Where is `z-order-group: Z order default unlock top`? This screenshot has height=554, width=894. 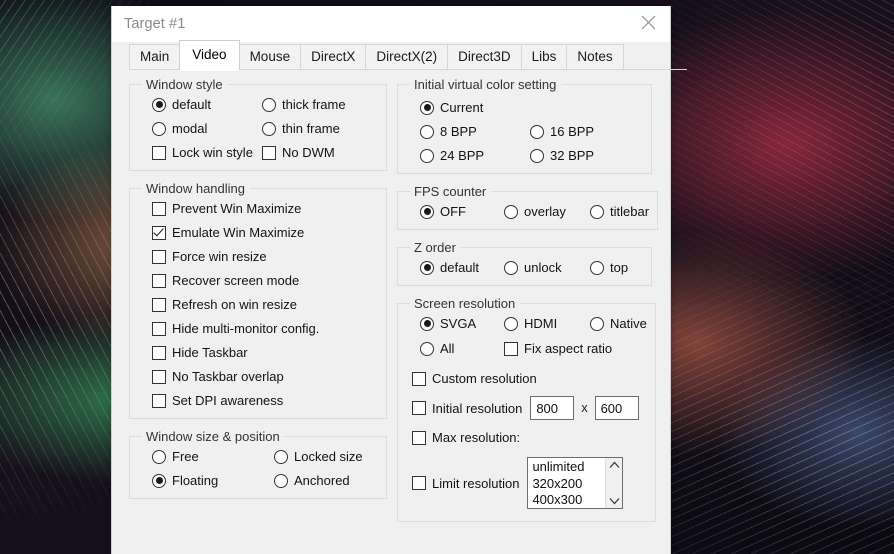
z-order-group: Z order default unlock top is located at coordinates (524, 263).